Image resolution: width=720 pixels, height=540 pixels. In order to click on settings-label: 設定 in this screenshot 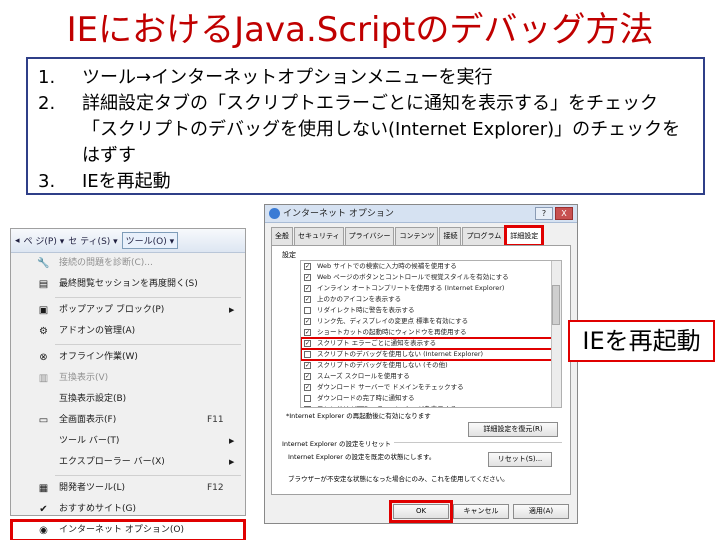, I will do `click(289, 255)`.